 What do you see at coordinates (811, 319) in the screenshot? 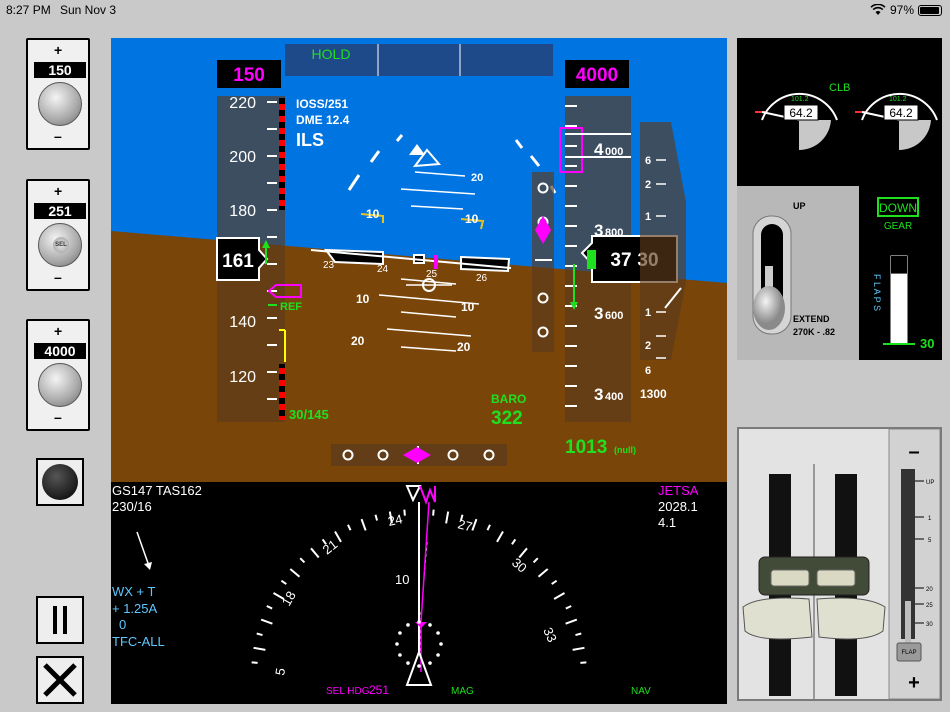
I see `gear-extend-label: EXTEND` at bounding box center [811, 319].